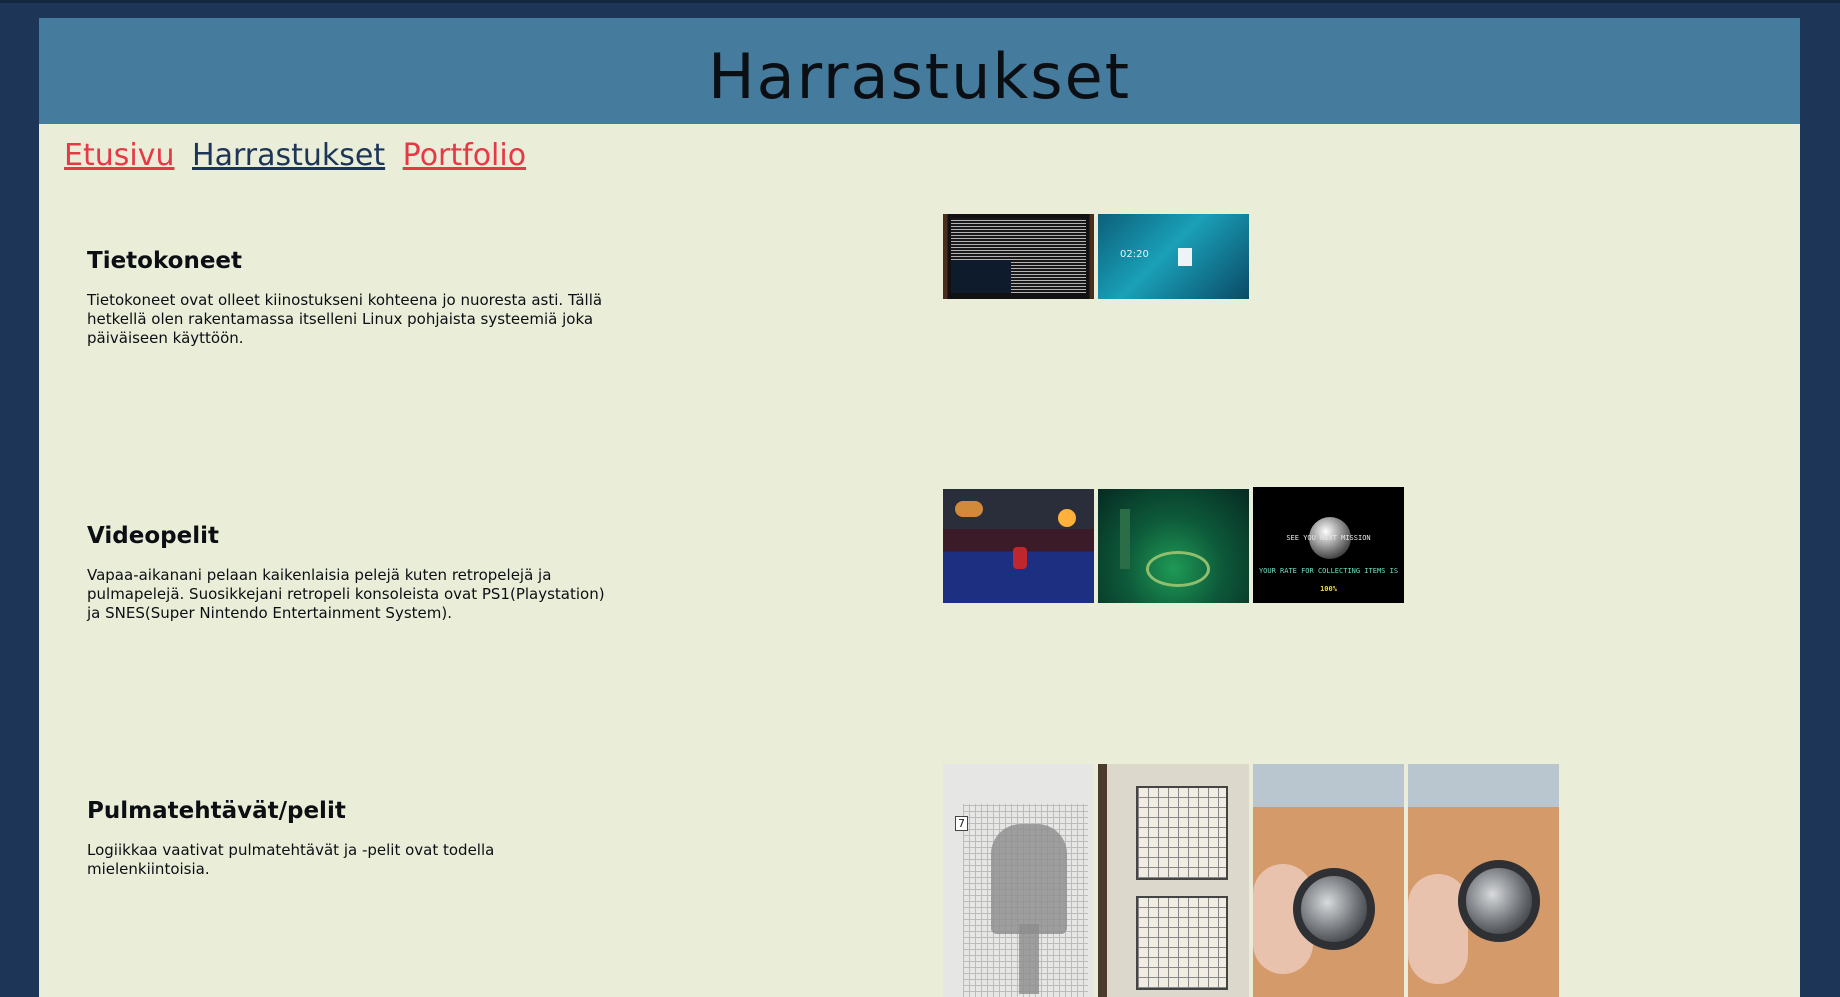 The image size is (1840, 997). I want to click on game-pillar-shape, so click(1125, 539).